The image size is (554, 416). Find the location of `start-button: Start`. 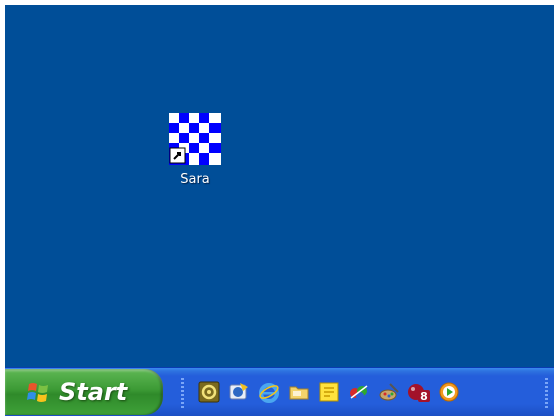

start-button: Start is located at coordinates (84, 392).